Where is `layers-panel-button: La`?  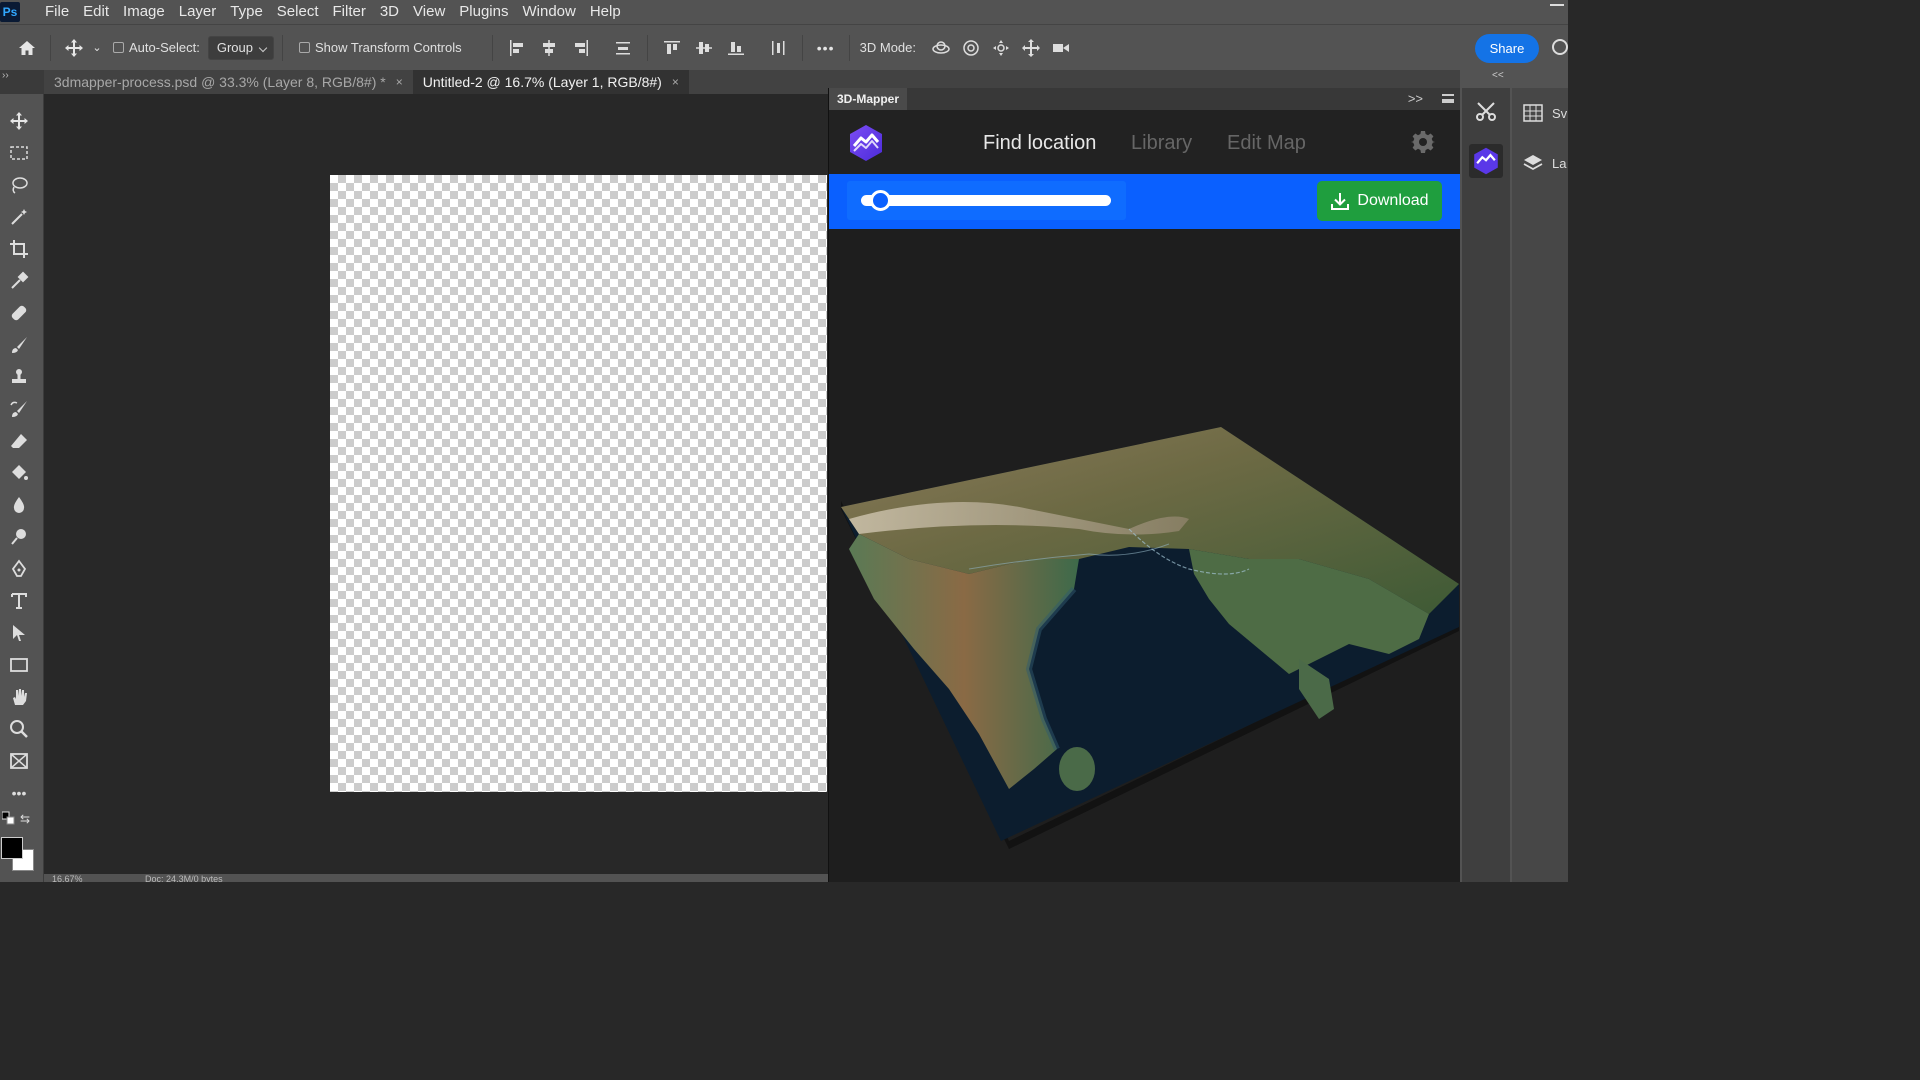
layers-panel-button: La is located at coordinates (1544, 163).